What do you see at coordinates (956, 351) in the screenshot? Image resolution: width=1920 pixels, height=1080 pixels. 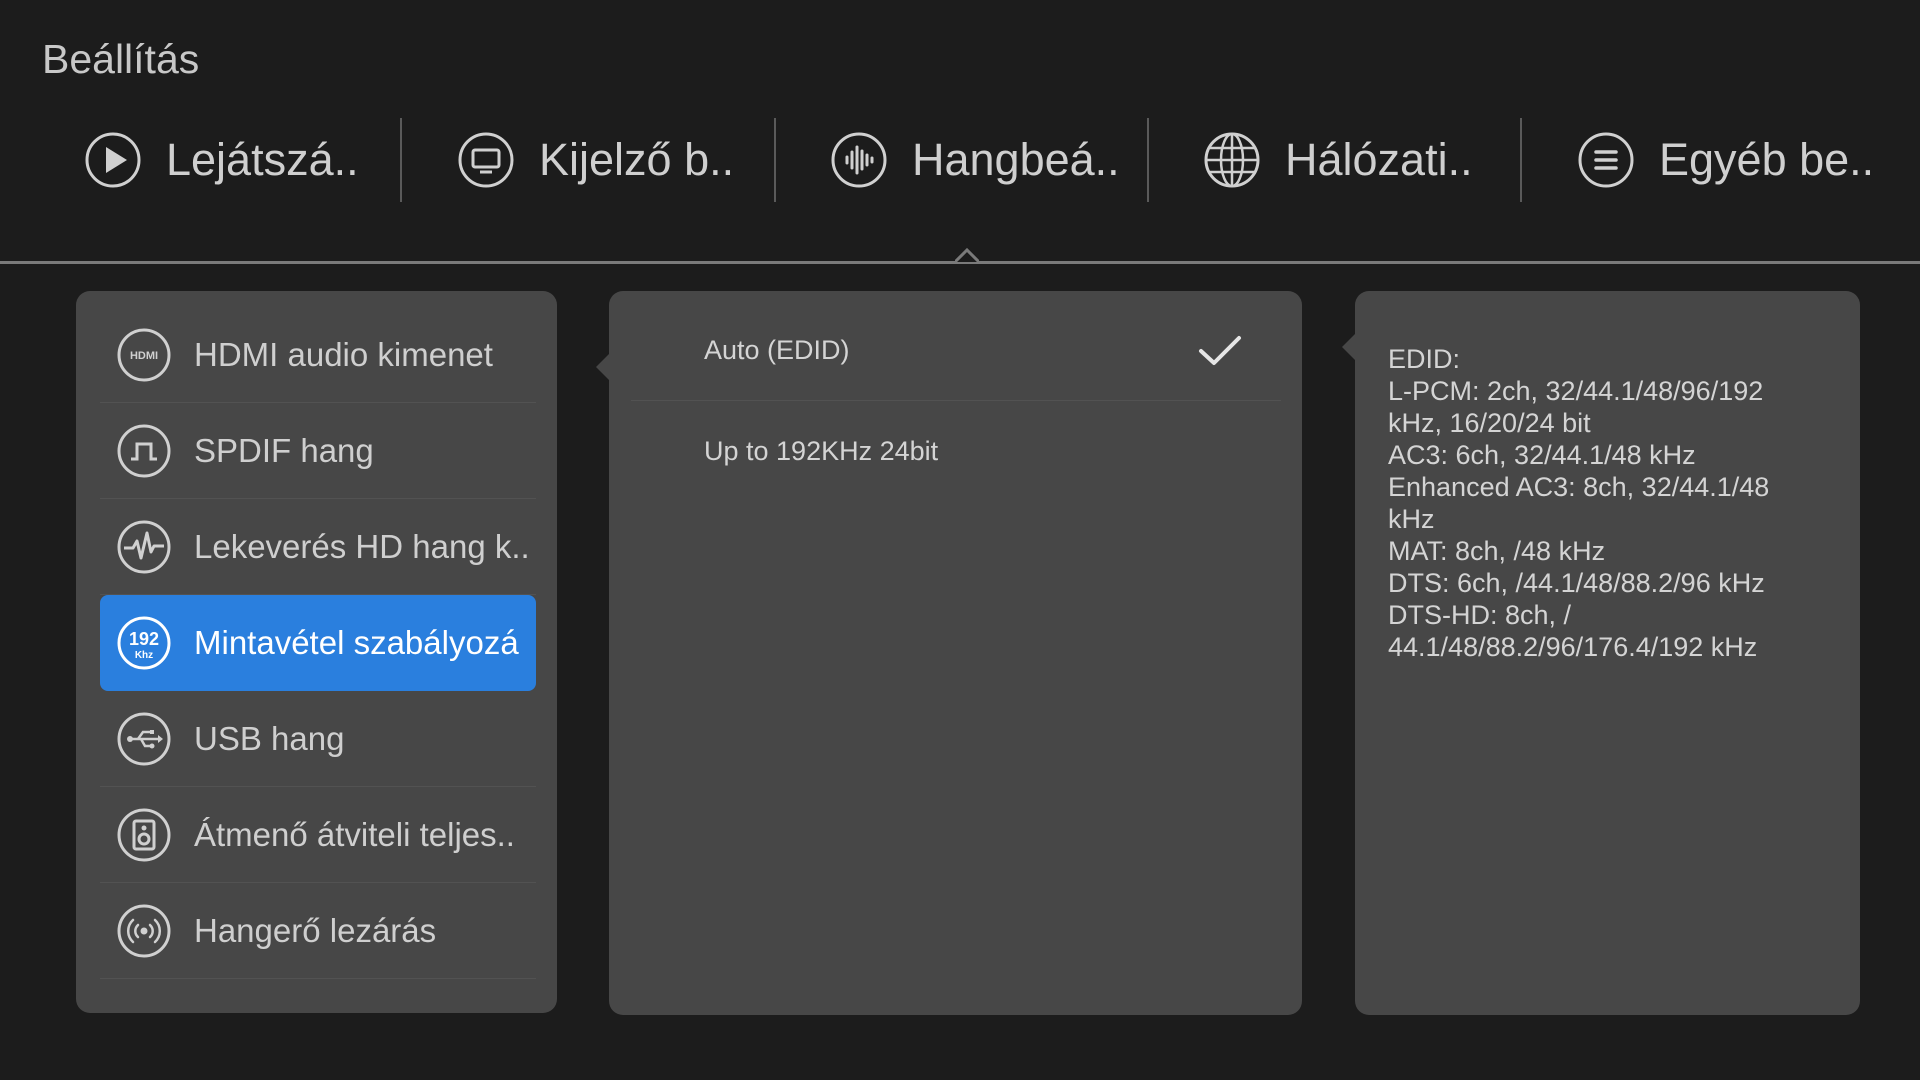 I see `option-auto-edid: Auto (EDID)` at bounding box center [956, 351].